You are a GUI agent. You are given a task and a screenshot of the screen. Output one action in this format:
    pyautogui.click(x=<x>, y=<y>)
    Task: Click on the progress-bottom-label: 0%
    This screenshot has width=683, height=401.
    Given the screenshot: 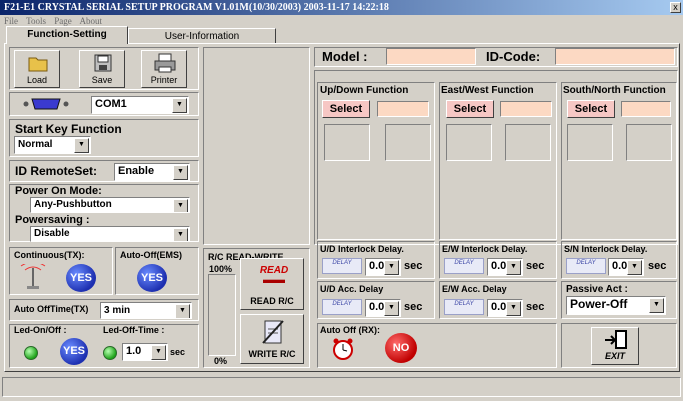 What is the action you would take?
    pyautogui.click(x=221, y=361)
    